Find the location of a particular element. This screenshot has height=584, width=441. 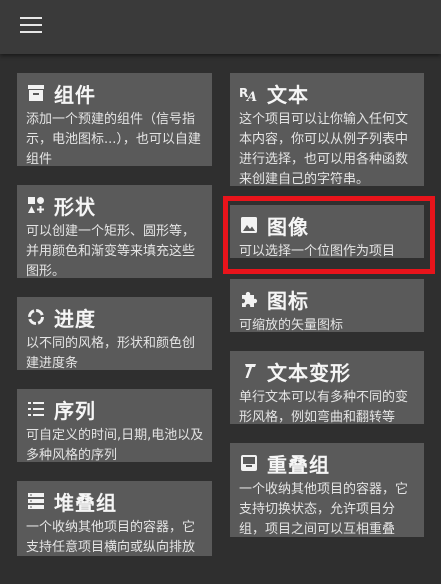

card-icon: 图标 可缩放的矢量图标 is located at coordinates (327, 306).